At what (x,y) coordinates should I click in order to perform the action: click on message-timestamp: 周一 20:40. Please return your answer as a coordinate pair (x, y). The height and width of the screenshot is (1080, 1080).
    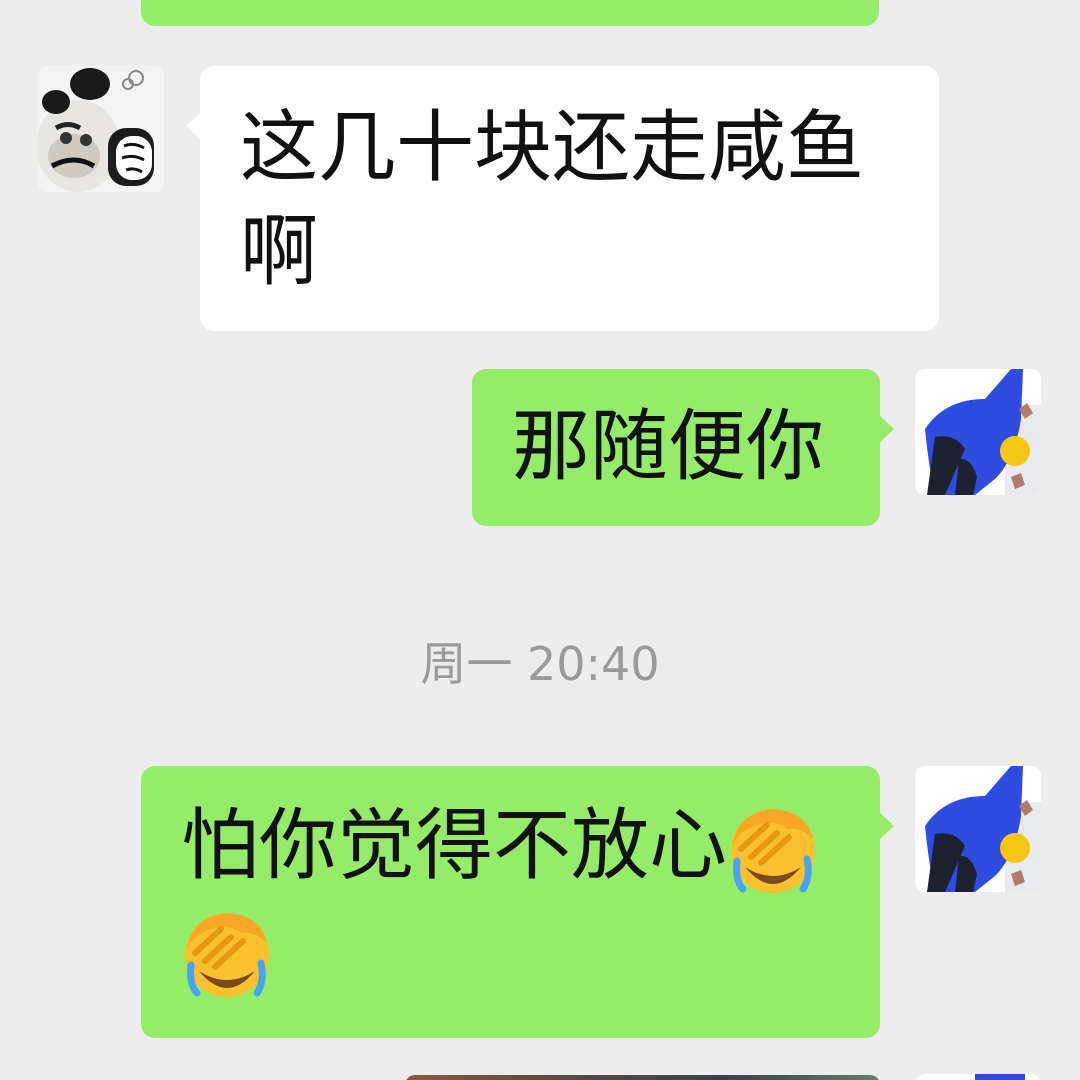
    Looking at the image, I should click on (540, 664).